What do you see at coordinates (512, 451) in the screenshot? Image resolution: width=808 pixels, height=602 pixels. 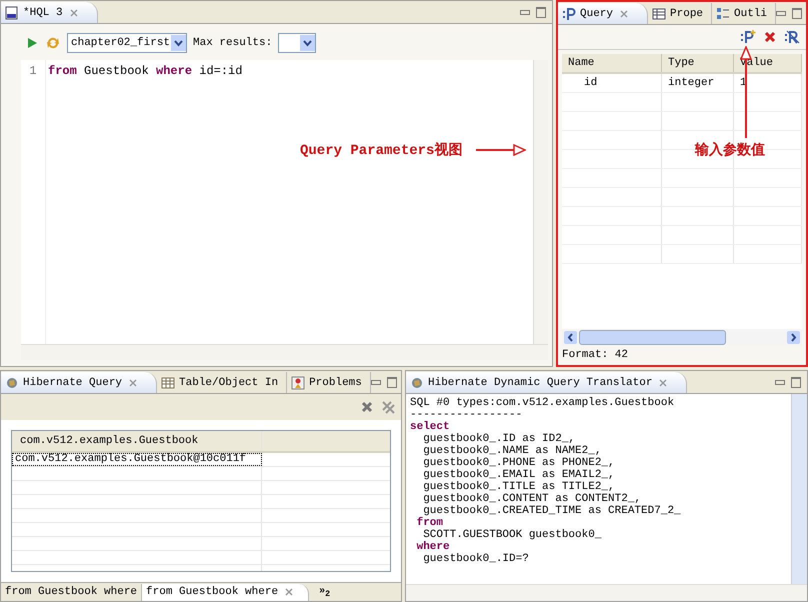 I see `sql-line: guestbook0_.NAME as NAME2_,` at bounding box center [512, 451].